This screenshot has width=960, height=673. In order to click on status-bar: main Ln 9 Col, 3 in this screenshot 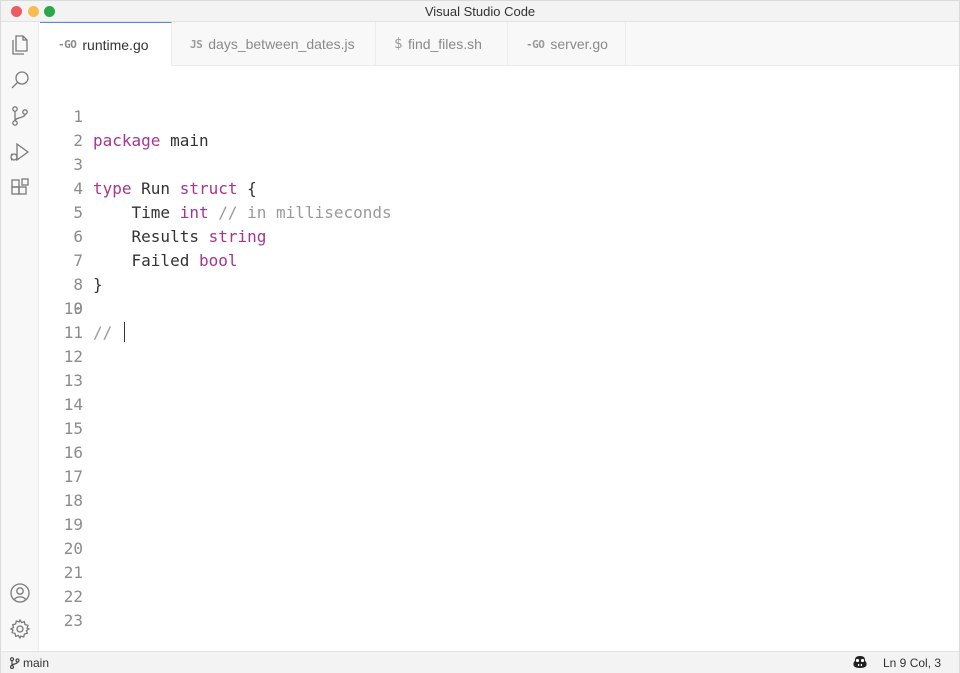, I will do `click(480, 662)`.